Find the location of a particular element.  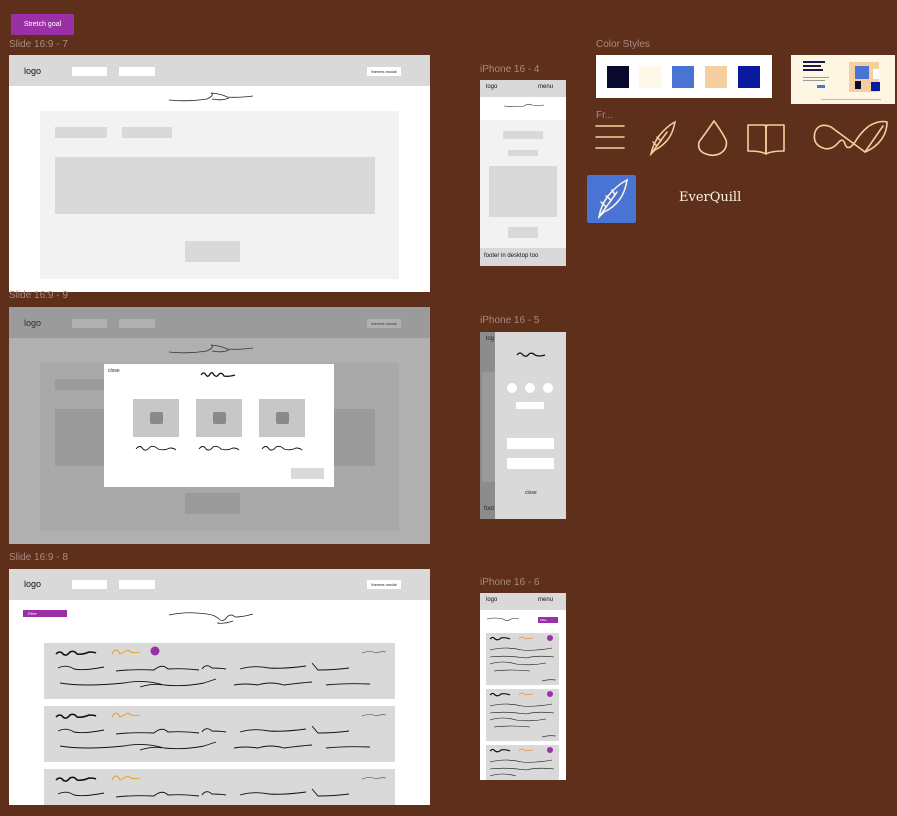

frame-label-slide9: Slide 16:9 - 9 is located at coordinates (38, 295).